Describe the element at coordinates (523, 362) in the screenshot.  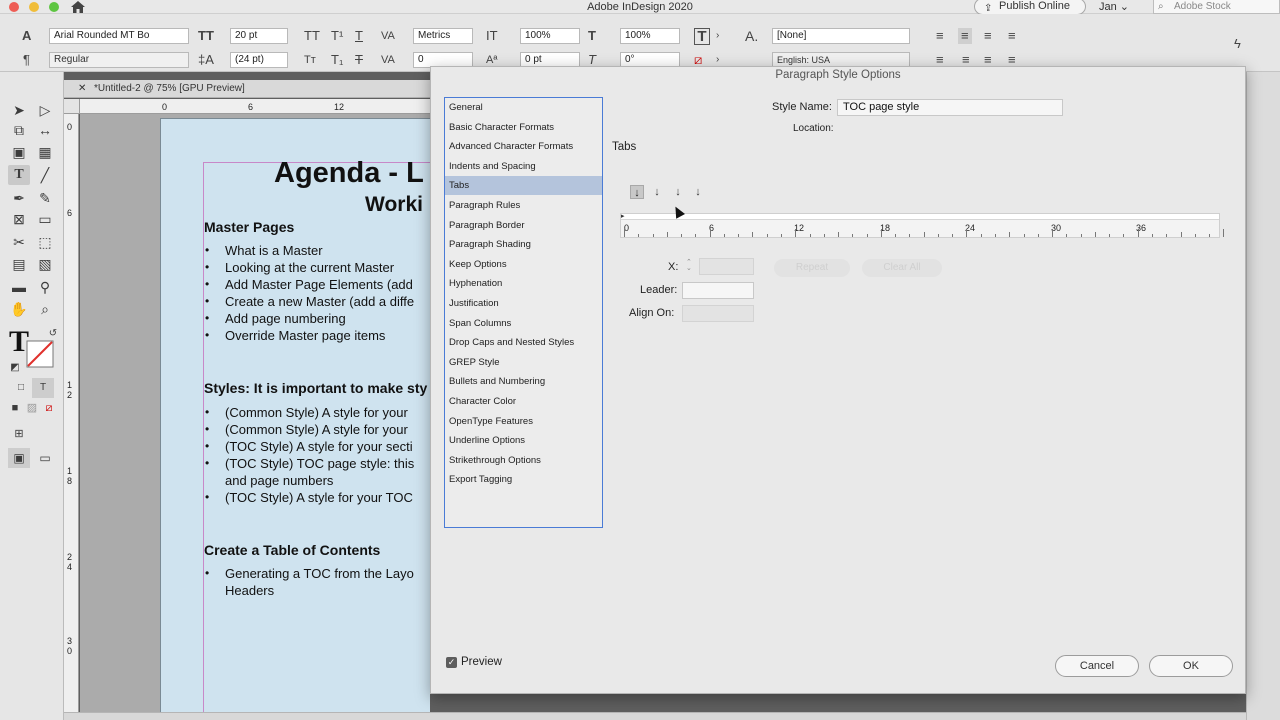
I see `category-item: GREP Style` at that location.